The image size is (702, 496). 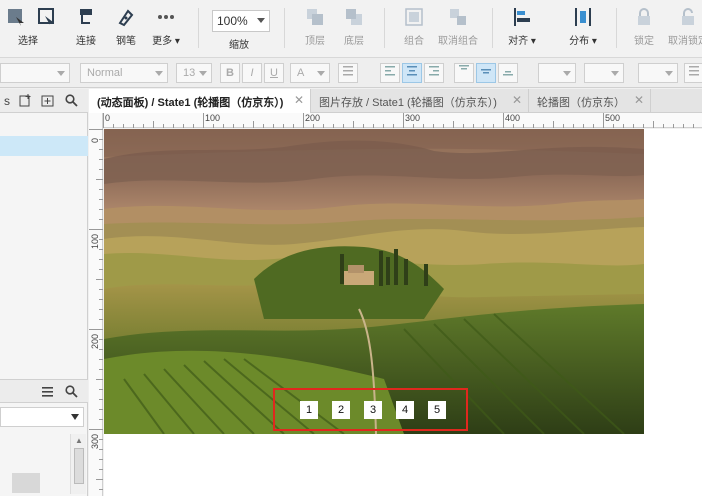 I want to click on distribute-icon, so click(x=583, y=17).